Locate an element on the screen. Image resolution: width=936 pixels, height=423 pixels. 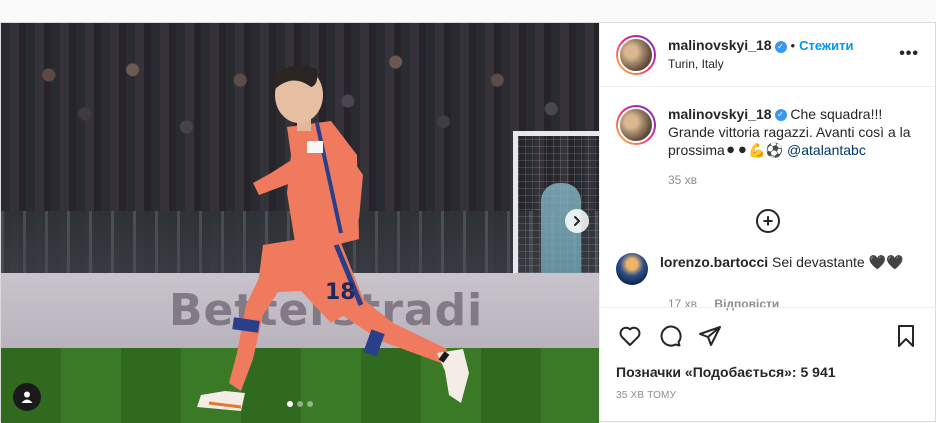
load-more-comments: + is located at coordinates (768, 221).